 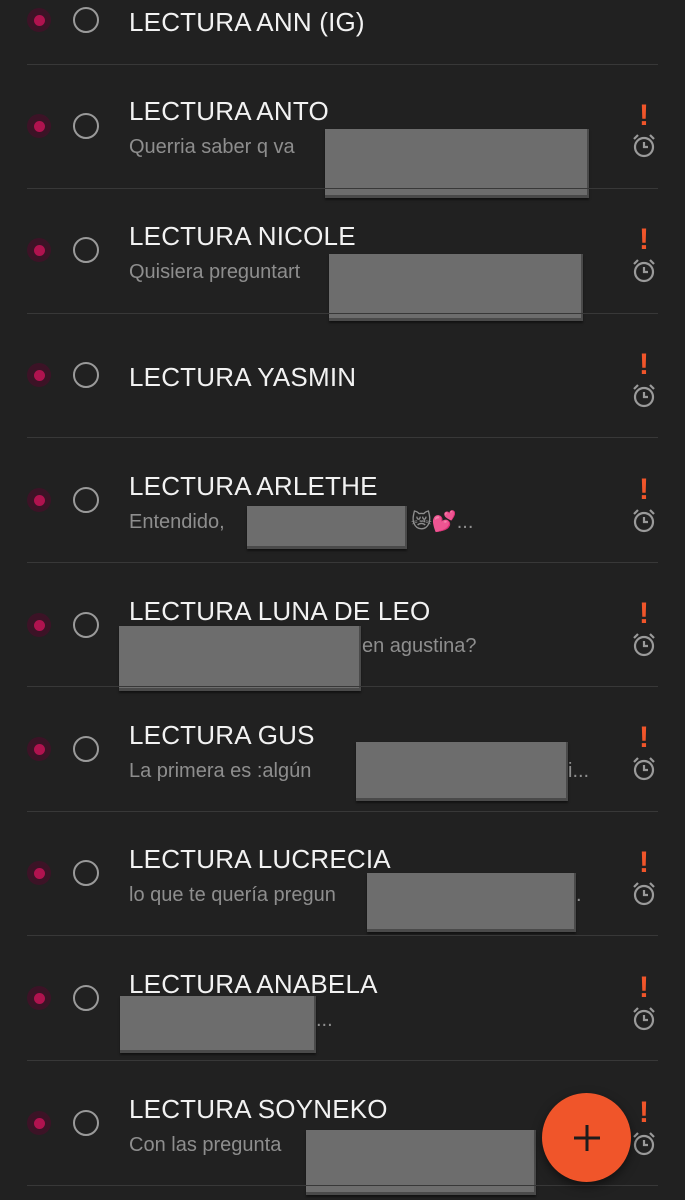 I want to click on preview-suffix: en agustina?, so click(x=419, y=646).